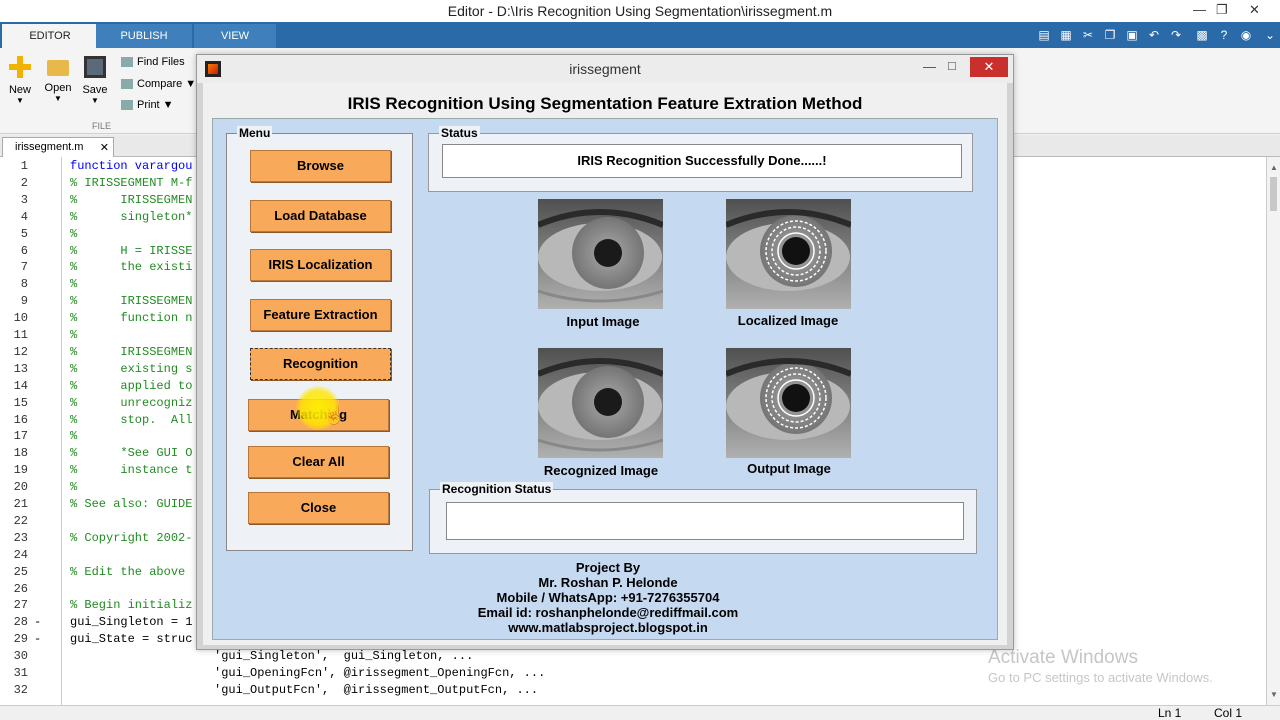 The width and height of the screenshot is (1280, 720). Describe the element at coordinates (789, 468) in the screenshot. I see `output-image-caption: Output Image` at that location.